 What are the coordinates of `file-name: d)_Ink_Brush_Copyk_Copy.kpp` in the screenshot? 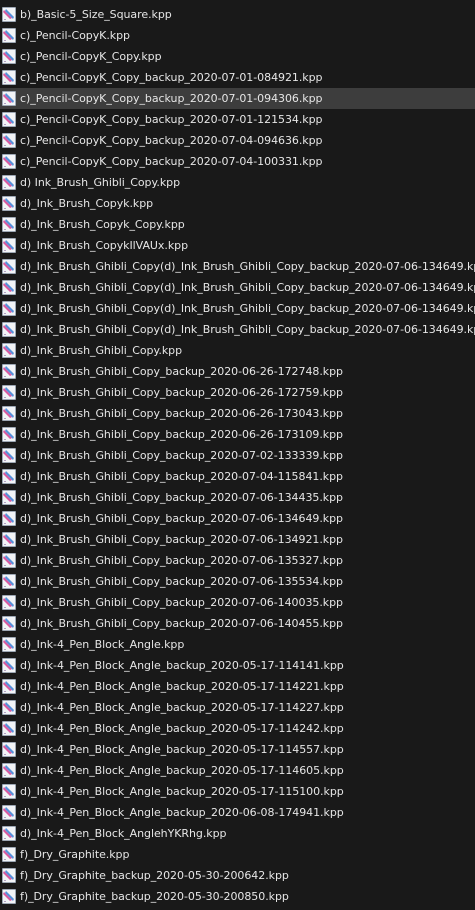 It's located at (102, 224).